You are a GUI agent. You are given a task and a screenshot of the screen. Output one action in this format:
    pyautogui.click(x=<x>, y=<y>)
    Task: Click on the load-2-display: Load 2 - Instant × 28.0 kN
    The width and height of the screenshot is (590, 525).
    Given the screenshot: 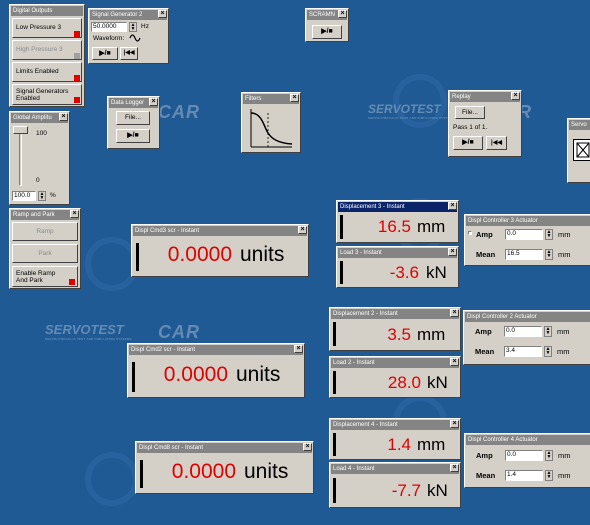 What is the action you would take?
    pyautogui.click(x=395, y=377)
    